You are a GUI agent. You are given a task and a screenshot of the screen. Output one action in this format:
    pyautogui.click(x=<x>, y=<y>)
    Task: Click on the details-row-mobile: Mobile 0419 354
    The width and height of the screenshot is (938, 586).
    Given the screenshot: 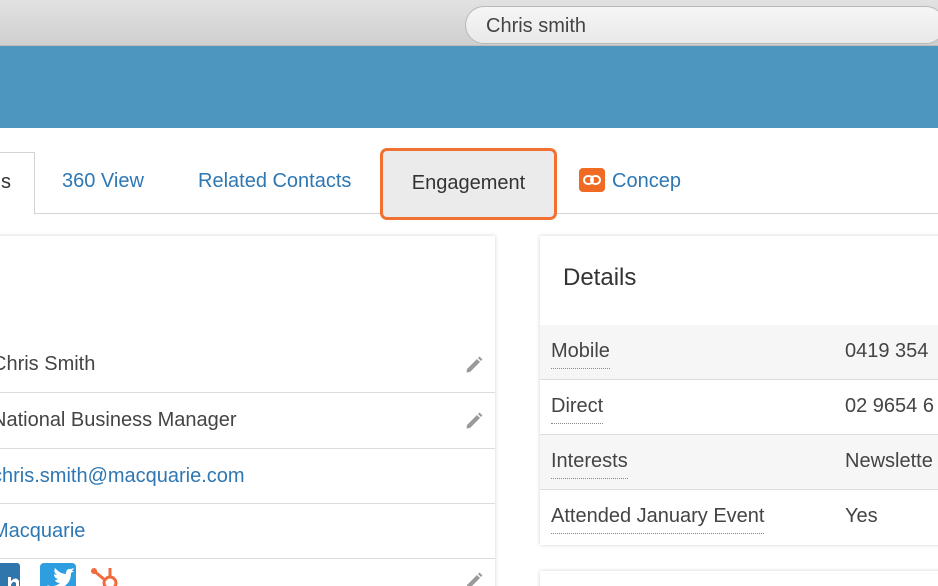 What is the action you would take?
    pyautogui.click(x=739, y=352)
    